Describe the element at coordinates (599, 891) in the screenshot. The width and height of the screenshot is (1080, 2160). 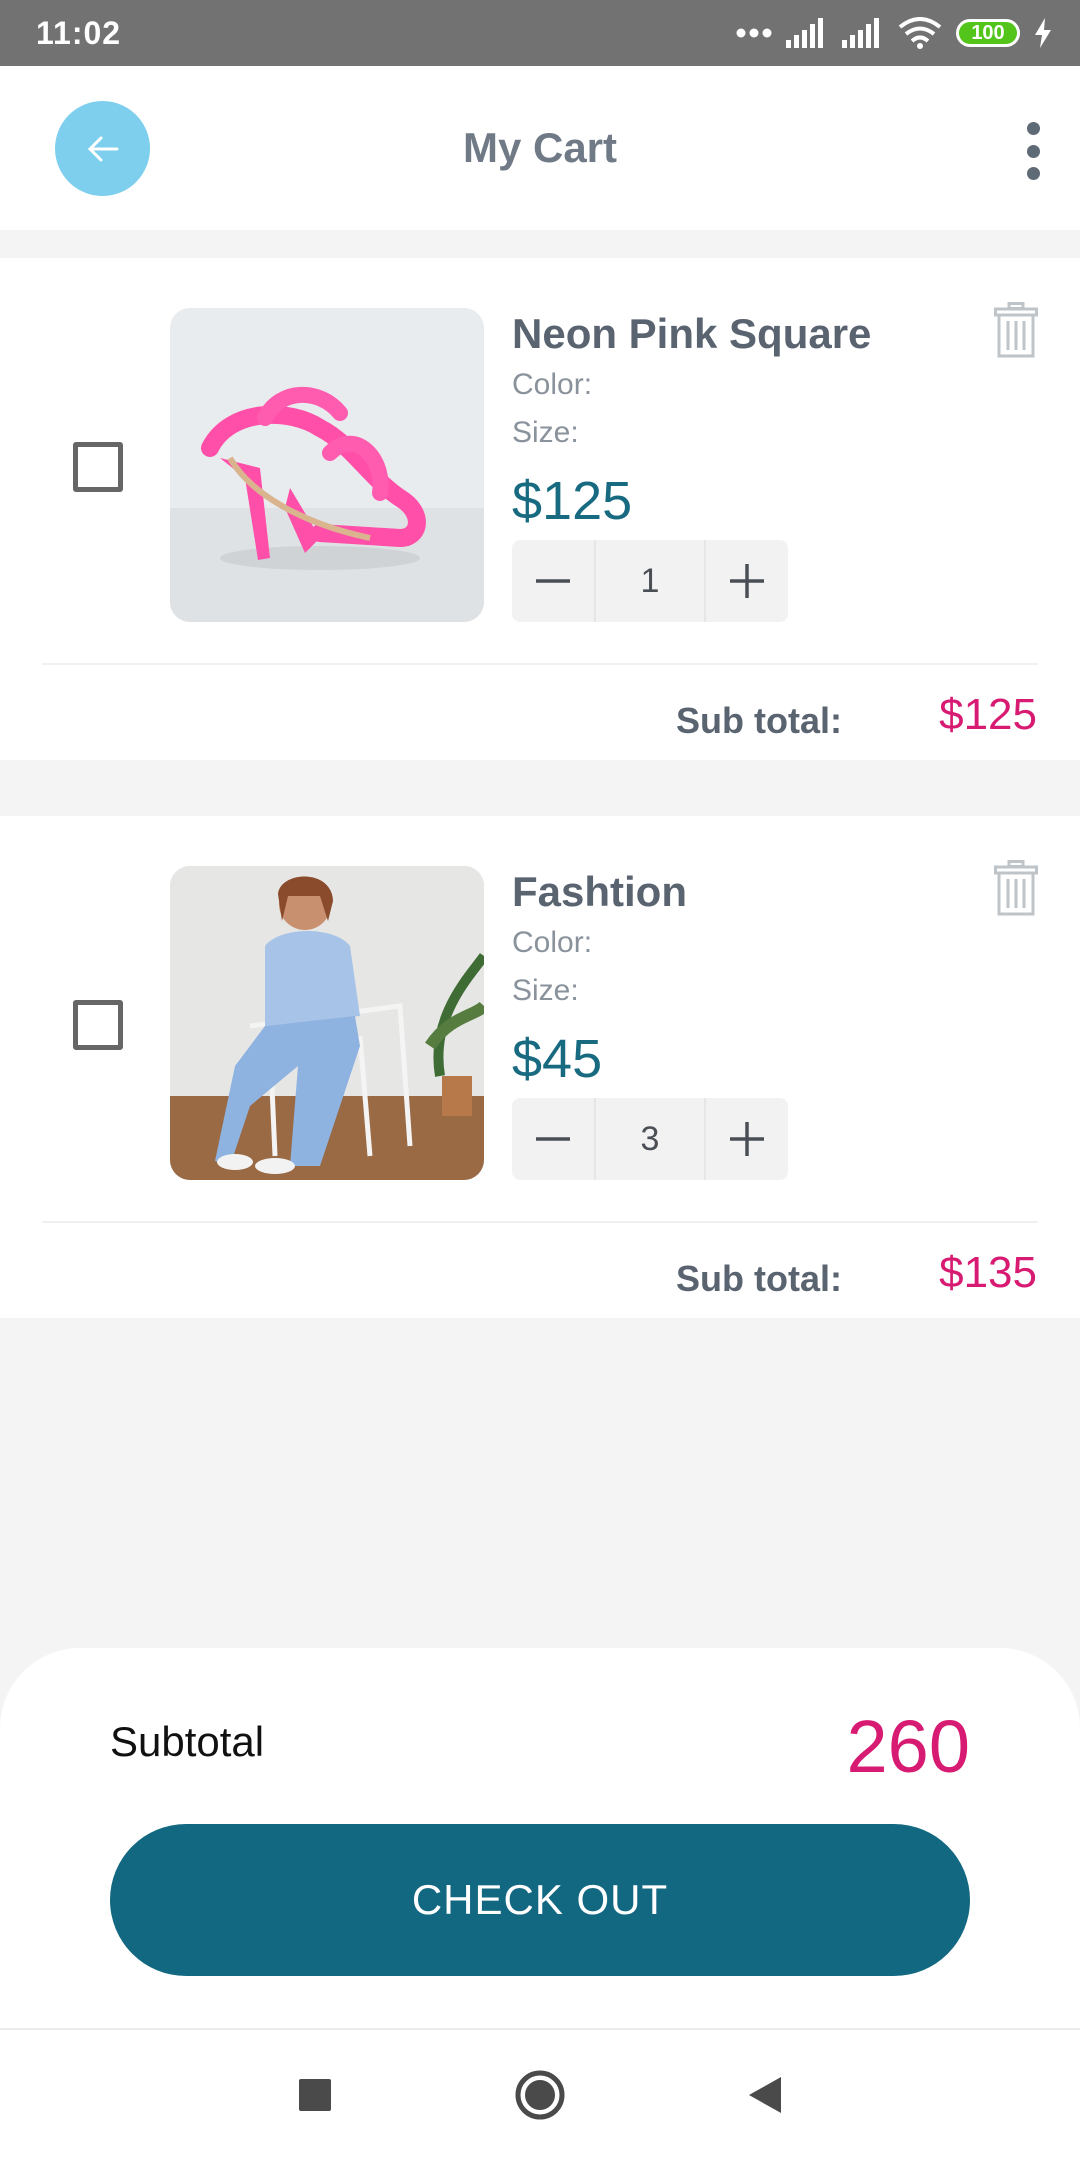
I see `item-name: Fashtion` at that location.